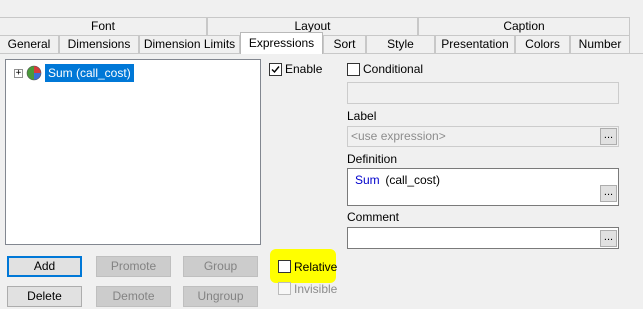 The image size is (643, 309). Describe the element at coordinates (372, 159) in the screenshot. I see `definition-caption: Definition` at that location.